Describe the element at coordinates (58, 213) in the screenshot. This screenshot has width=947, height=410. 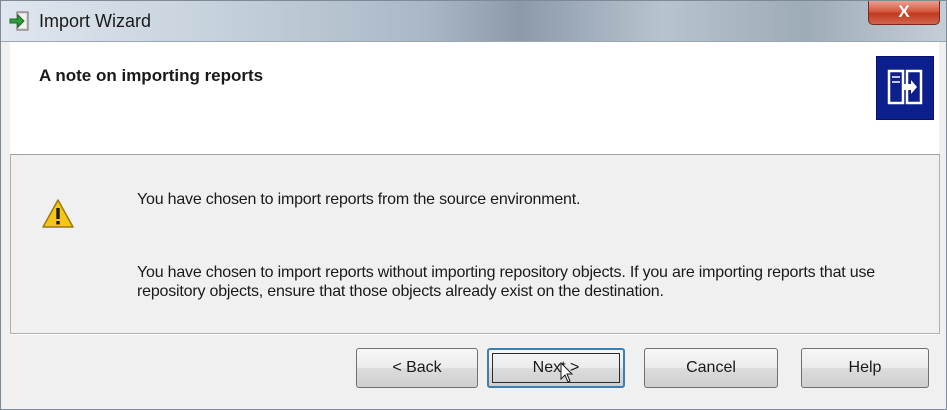
I see `warning-icon` at that location.